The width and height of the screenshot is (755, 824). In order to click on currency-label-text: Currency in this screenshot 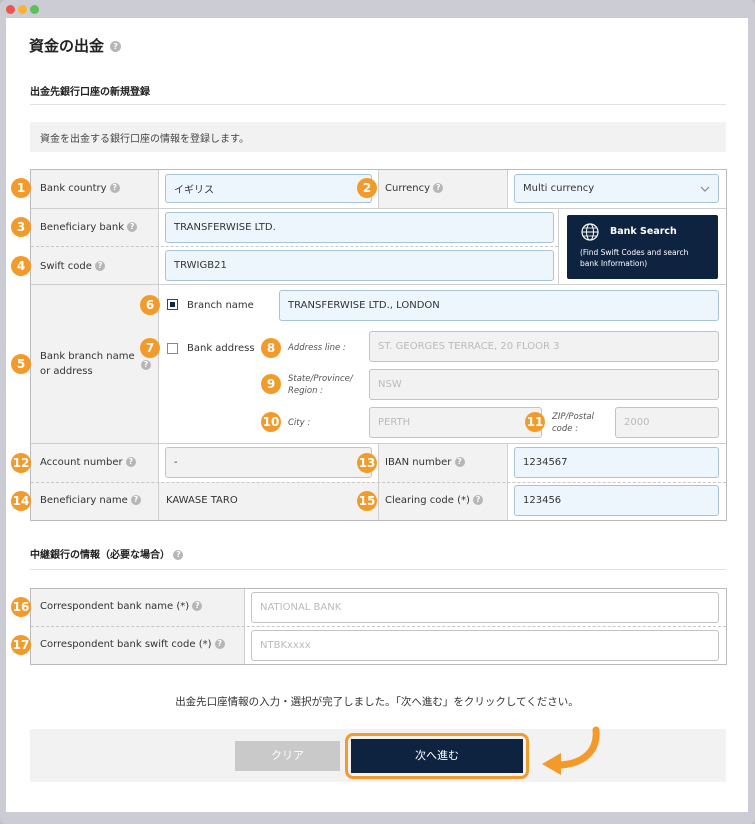, I will do `click(408, 188)`.